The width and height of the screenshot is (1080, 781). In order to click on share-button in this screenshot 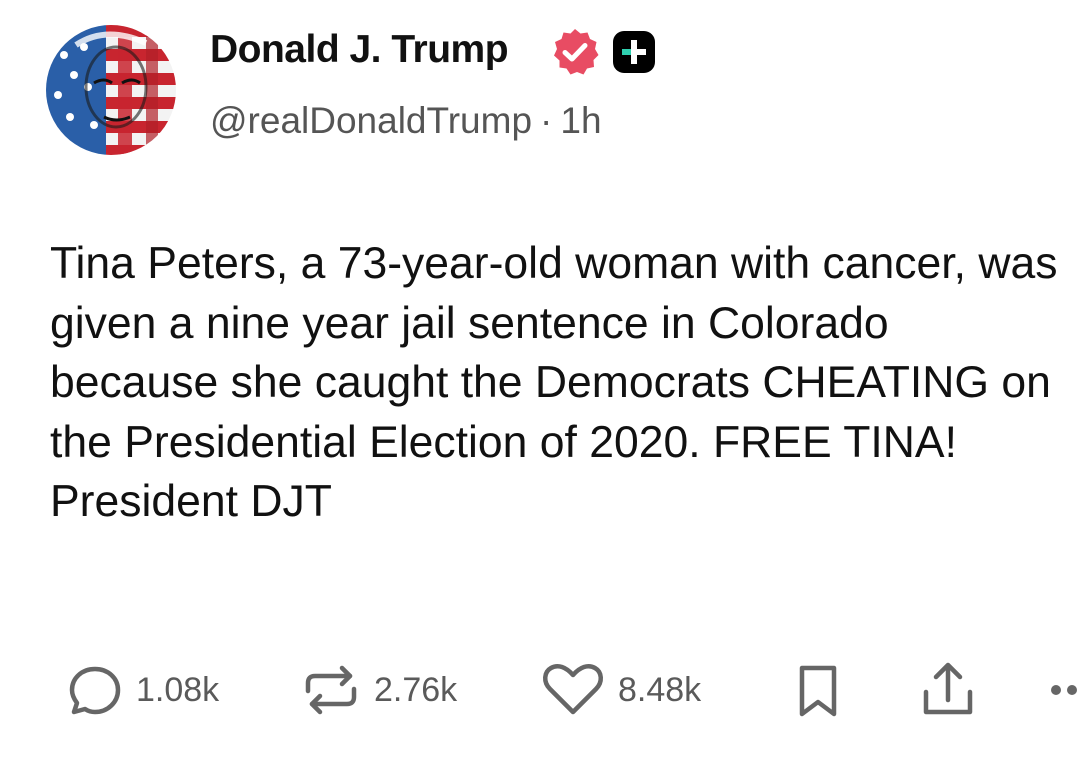, I will do `click(948, 690)`.